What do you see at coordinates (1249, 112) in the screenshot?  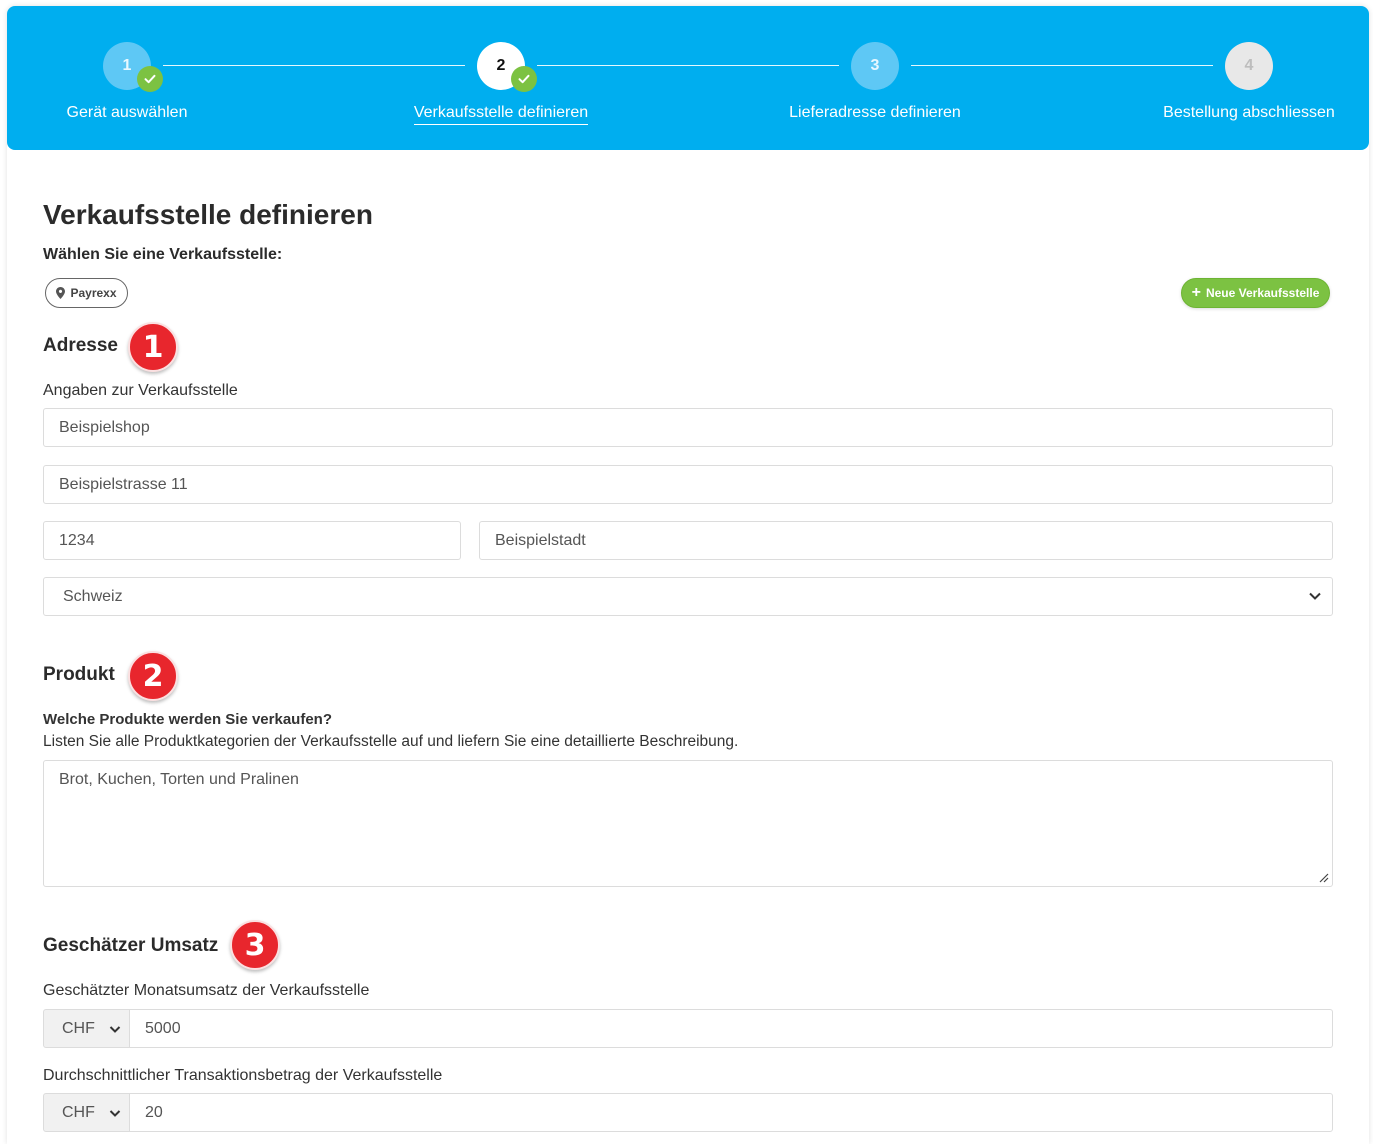 I see `step-label: Bestellung abschliessen` at bounding box center [1249, 112].